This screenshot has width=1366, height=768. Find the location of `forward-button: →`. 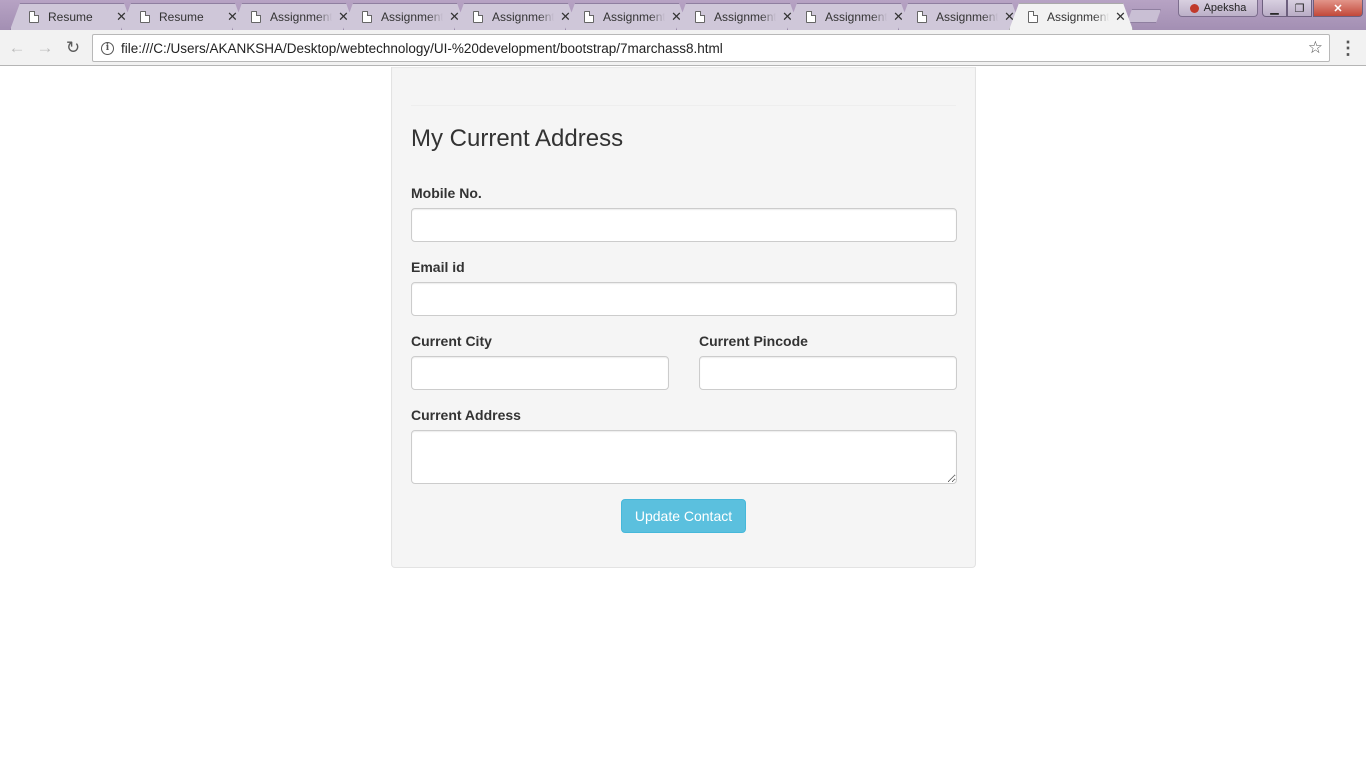

forward-button: → is located at coordinates (45, 48).